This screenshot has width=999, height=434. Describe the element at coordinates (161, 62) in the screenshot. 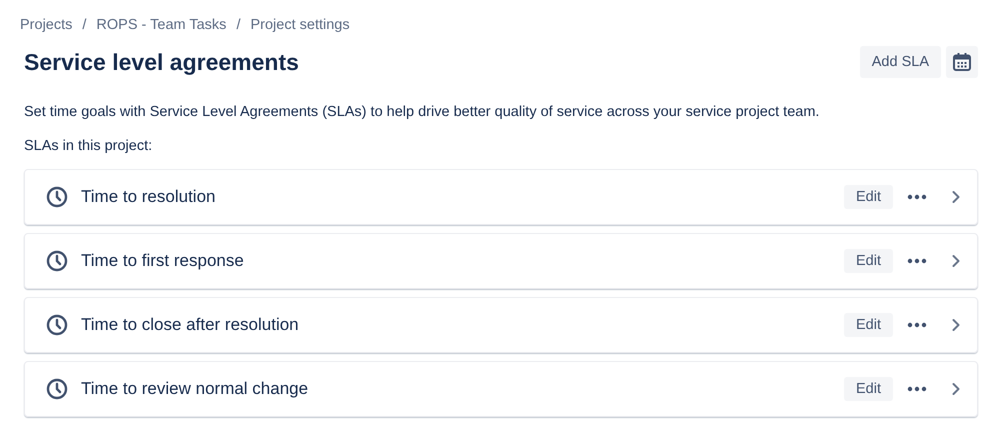

I see `page-title: Service level agreements` at that location.